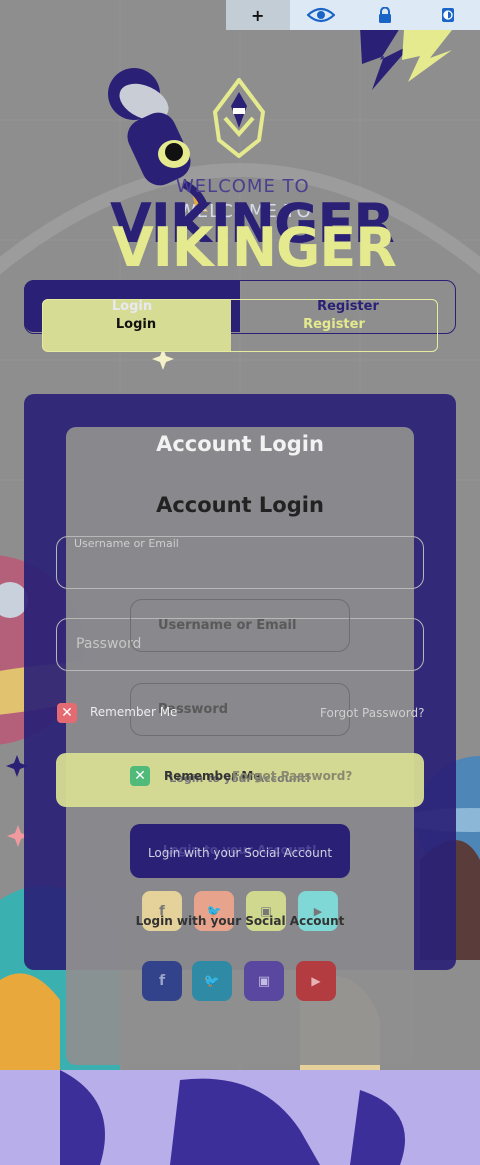 This screenshot has width=480, height=1165. Describe the element at coordinates (334, 324) in the screenshot. I see `tab-register: Register` at that location.